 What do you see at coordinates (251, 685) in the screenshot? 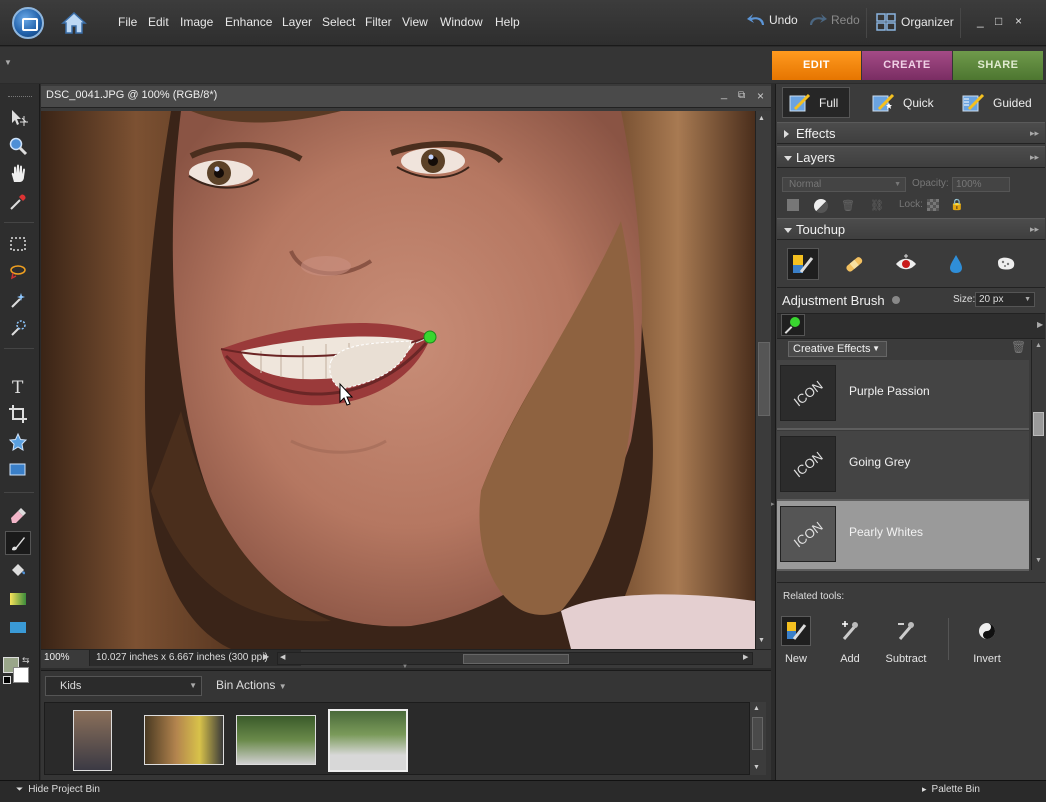
I see `bin-actions-menu: Bin Actions ▼` at bounding box center [251, 685].